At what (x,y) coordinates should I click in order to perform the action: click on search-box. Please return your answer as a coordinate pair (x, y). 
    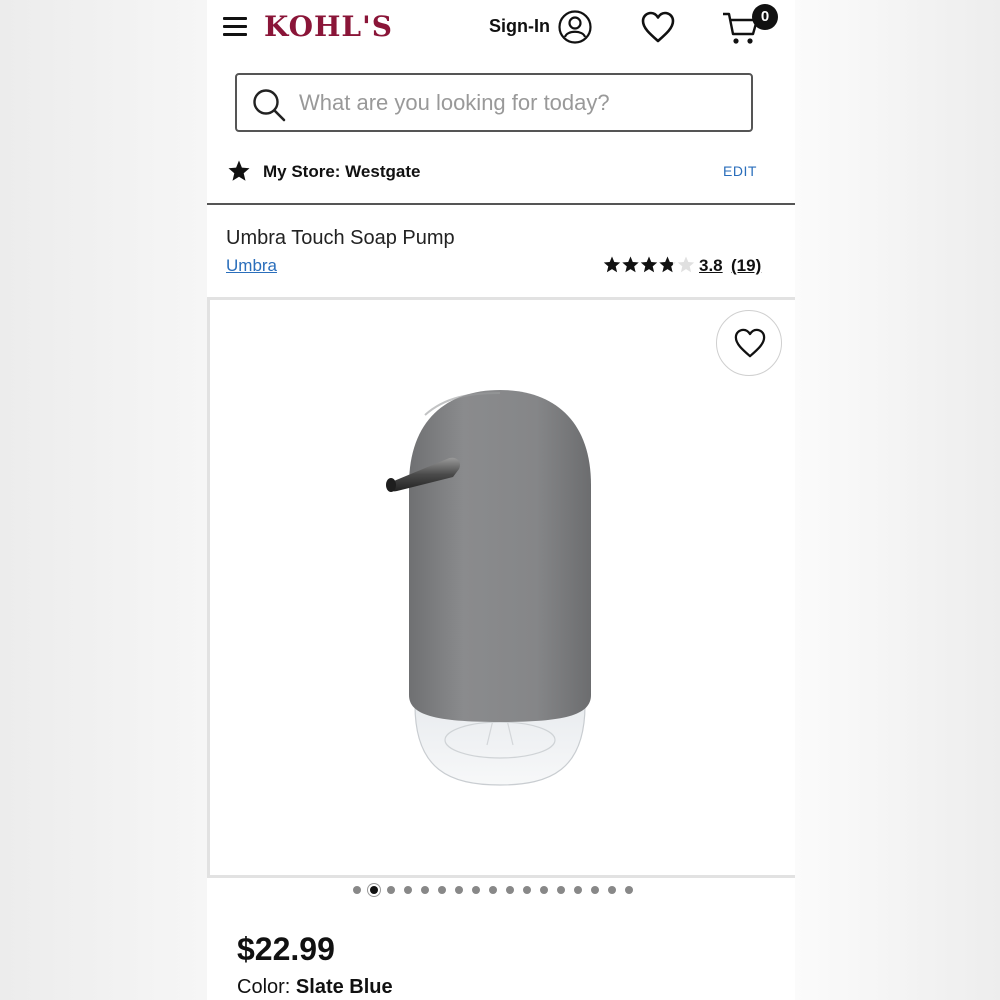
    Looking at the image, I should click on (494, 102).